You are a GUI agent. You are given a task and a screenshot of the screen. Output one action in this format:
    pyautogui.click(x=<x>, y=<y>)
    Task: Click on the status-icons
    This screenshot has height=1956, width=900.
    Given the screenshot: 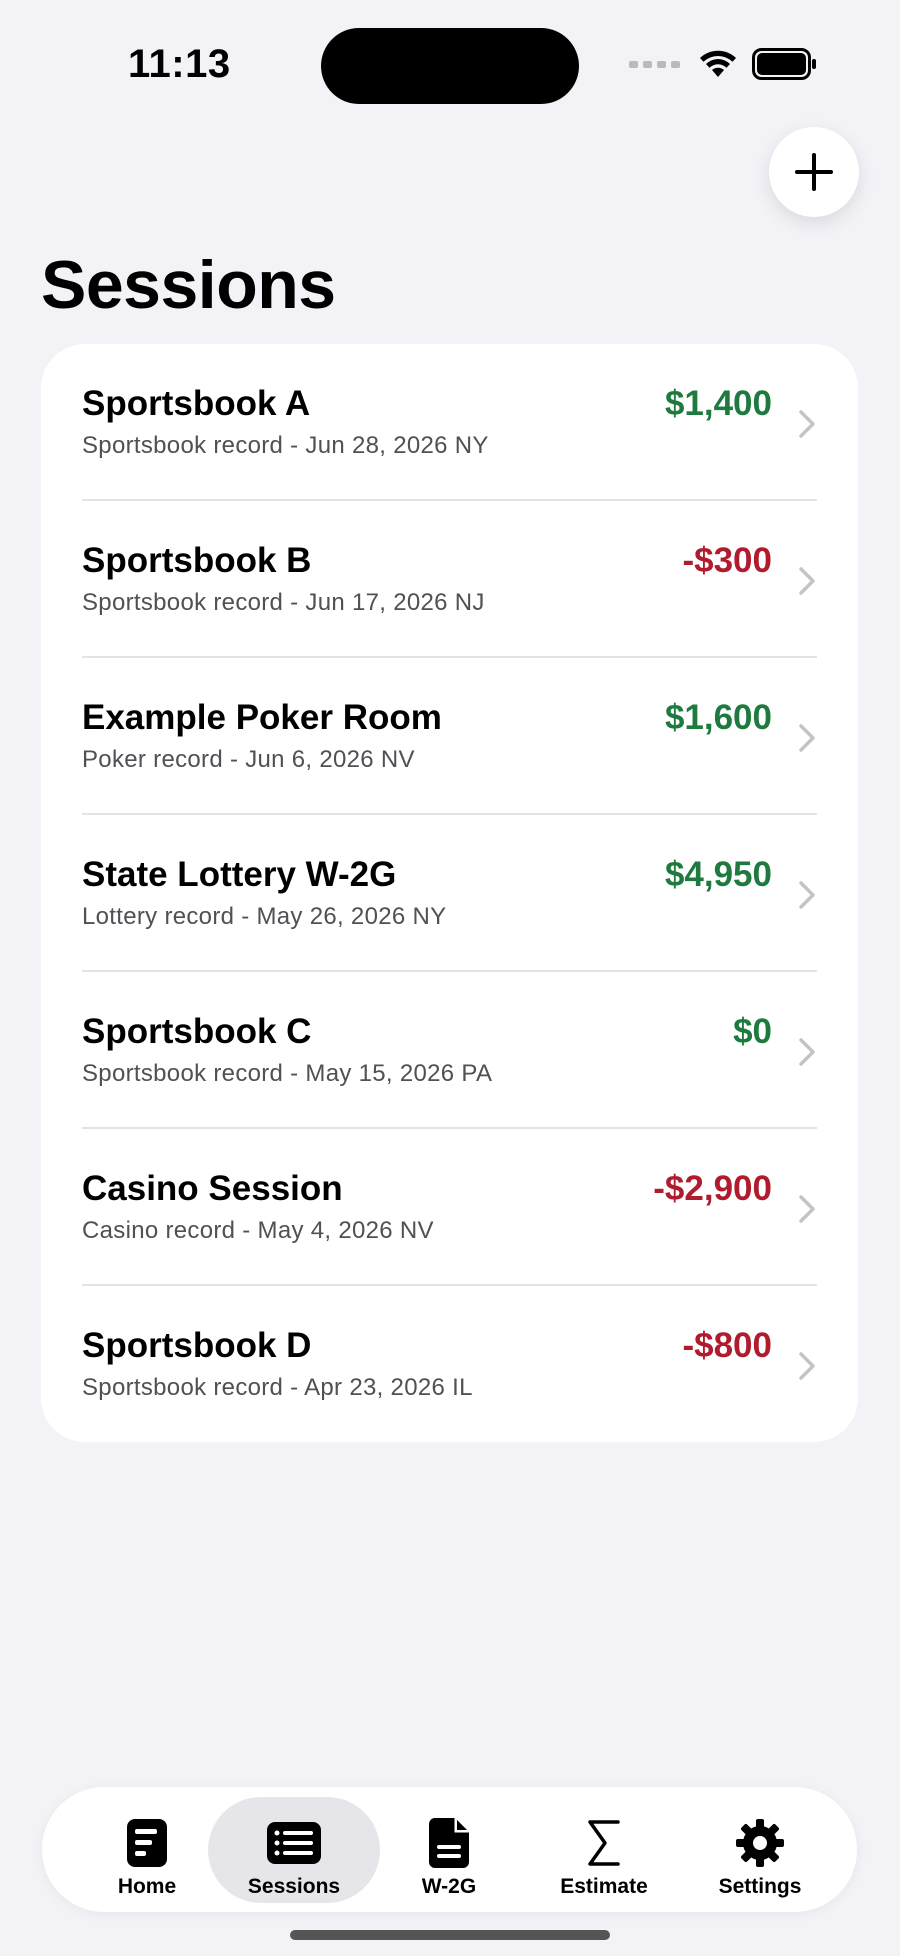 What is the action you would take?
    pyautogui.click(x=723, y=64)
    